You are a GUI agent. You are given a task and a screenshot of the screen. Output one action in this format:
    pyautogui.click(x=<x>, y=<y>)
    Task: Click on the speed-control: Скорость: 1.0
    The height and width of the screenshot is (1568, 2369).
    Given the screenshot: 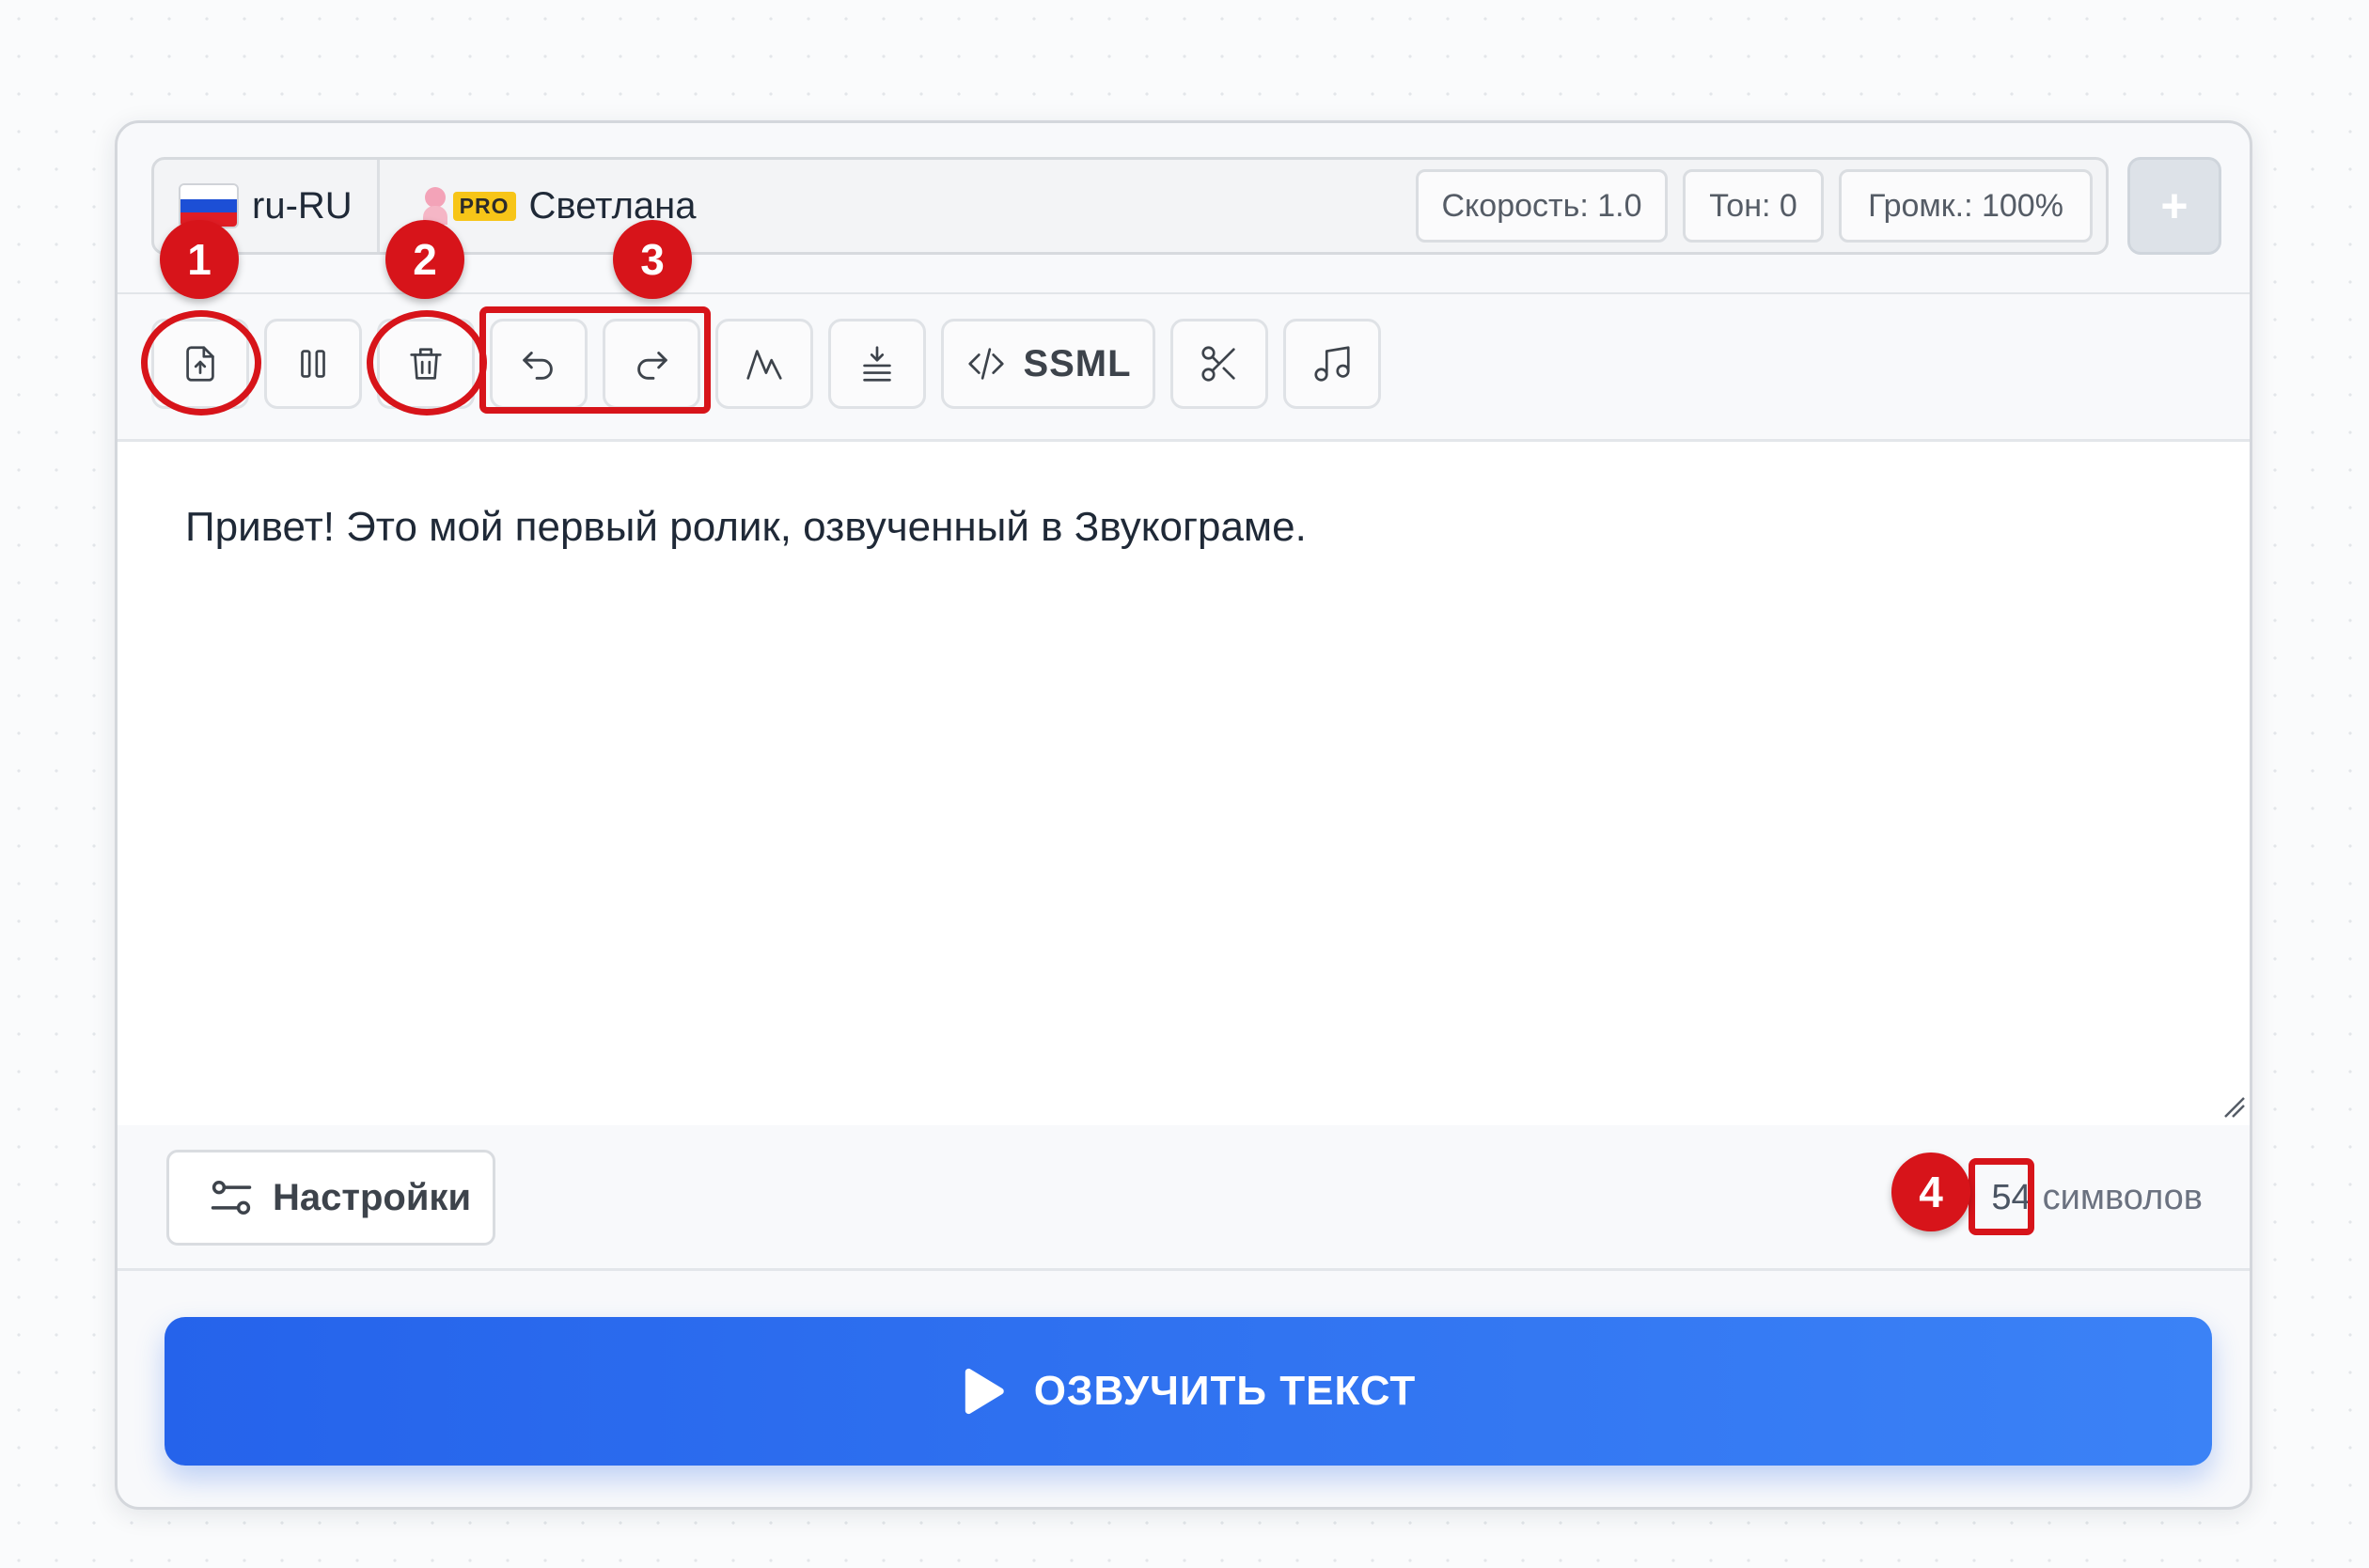 What is the action you would take?
    pyautogui.click(x=1542, y=206)
    